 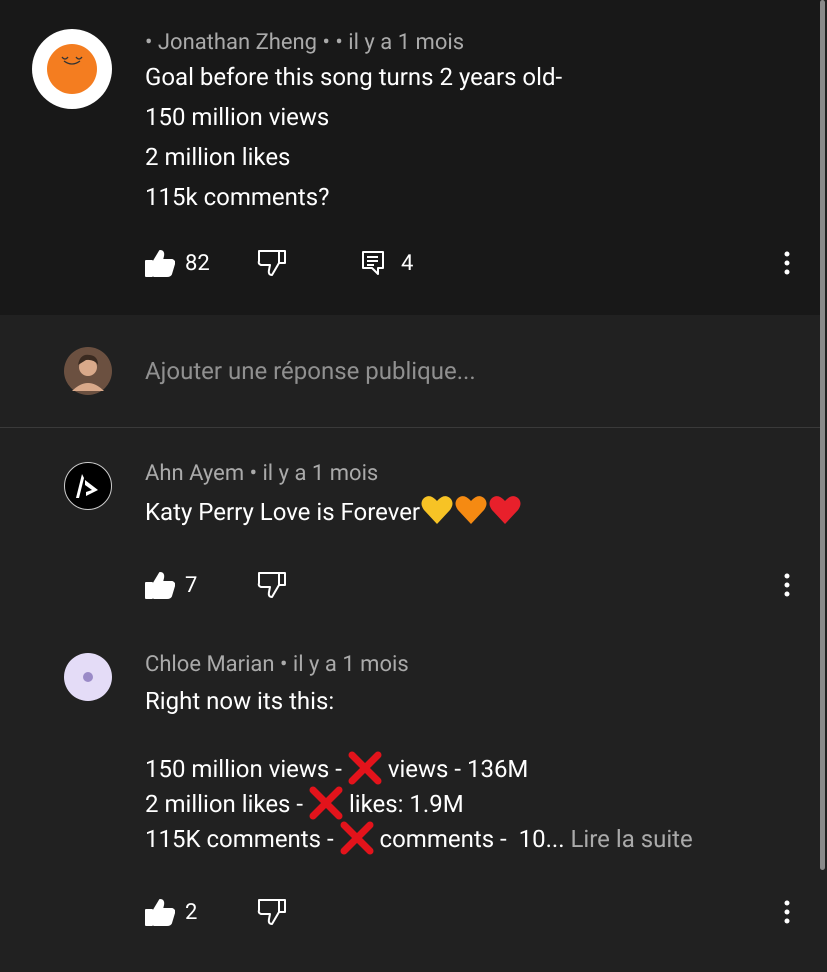 I want to click on comment-text: 115k comments?, so click(x=237, y=197).